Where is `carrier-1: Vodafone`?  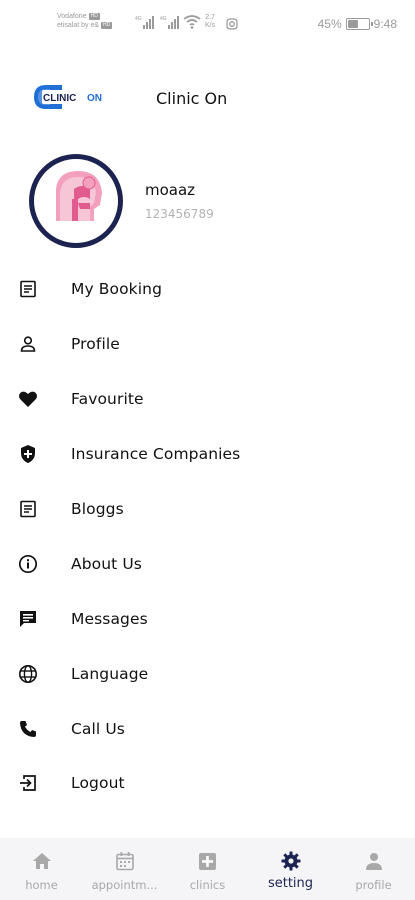 carrier-1: Vodafone is located at coordinates (72, 16).